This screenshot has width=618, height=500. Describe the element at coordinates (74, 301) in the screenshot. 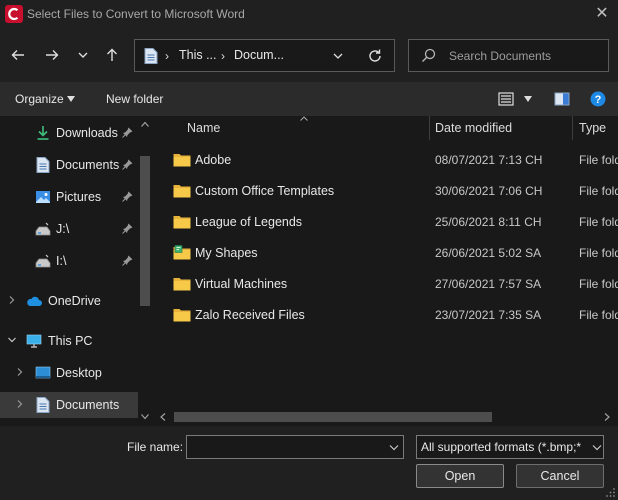

I see `sidebar-item-label: OneDrive` at that location.